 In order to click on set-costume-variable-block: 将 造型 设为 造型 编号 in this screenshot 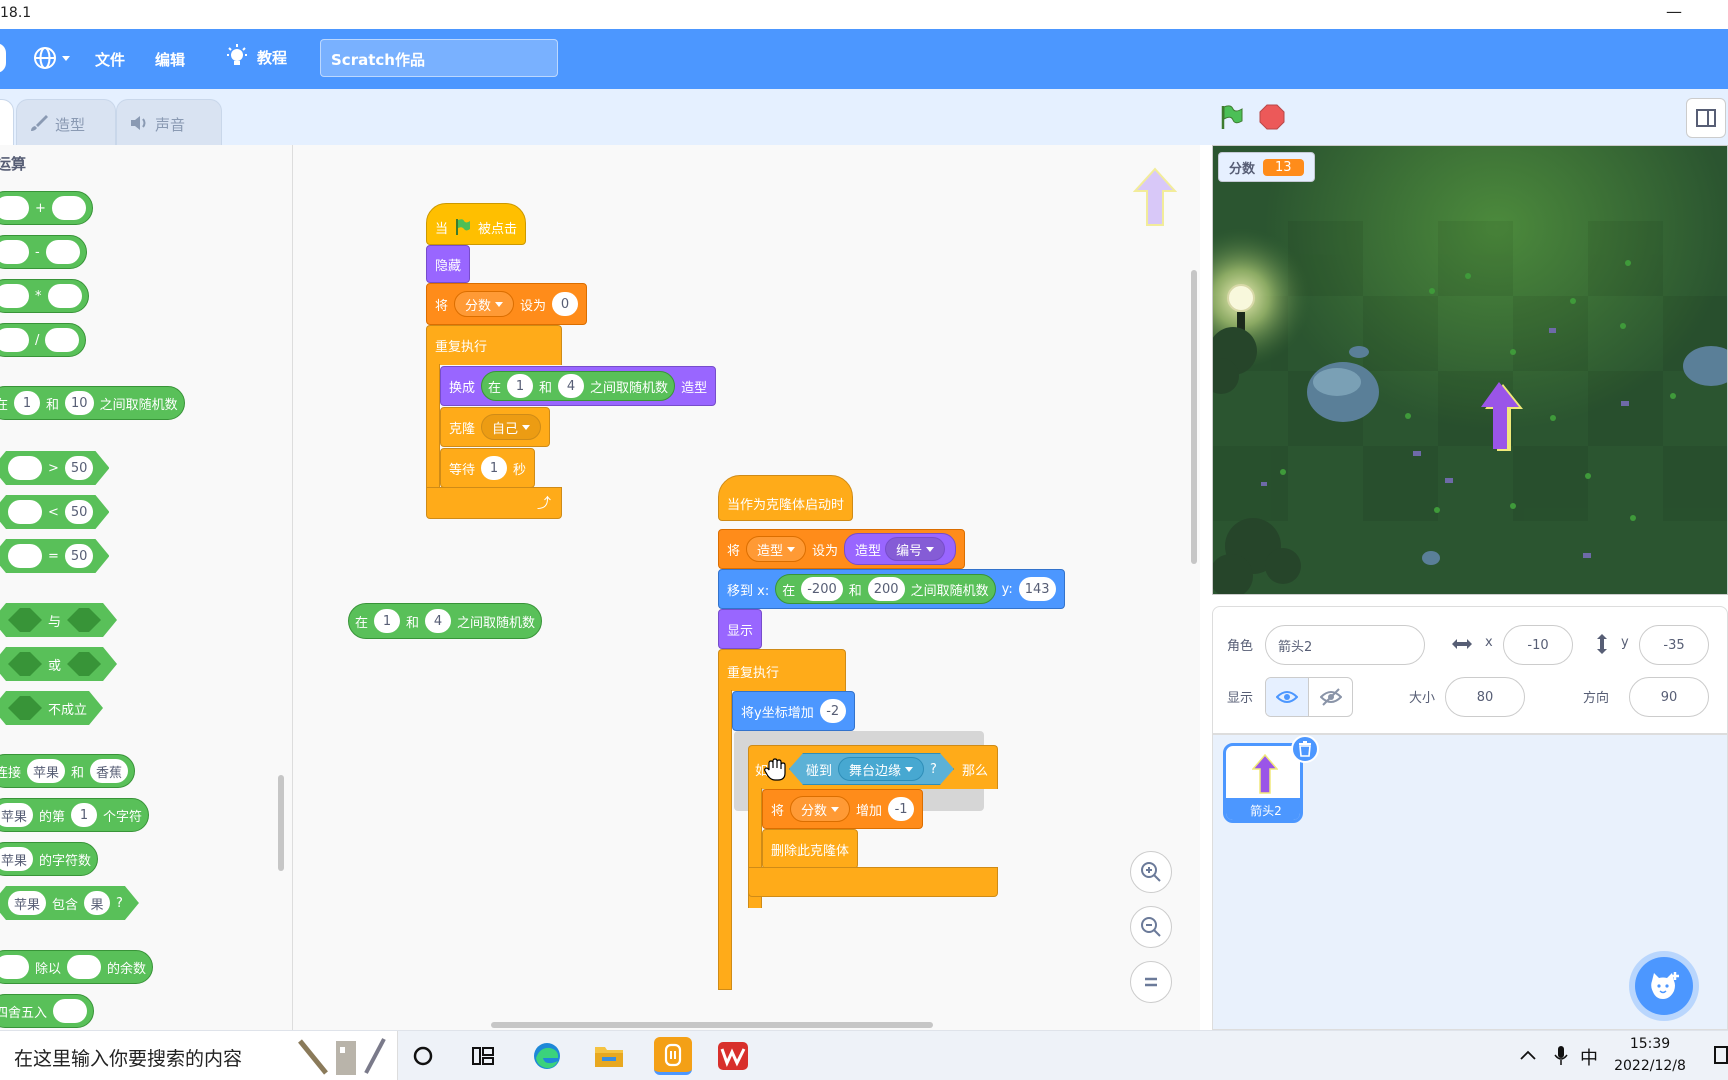, I will do `click(842, 549)`.